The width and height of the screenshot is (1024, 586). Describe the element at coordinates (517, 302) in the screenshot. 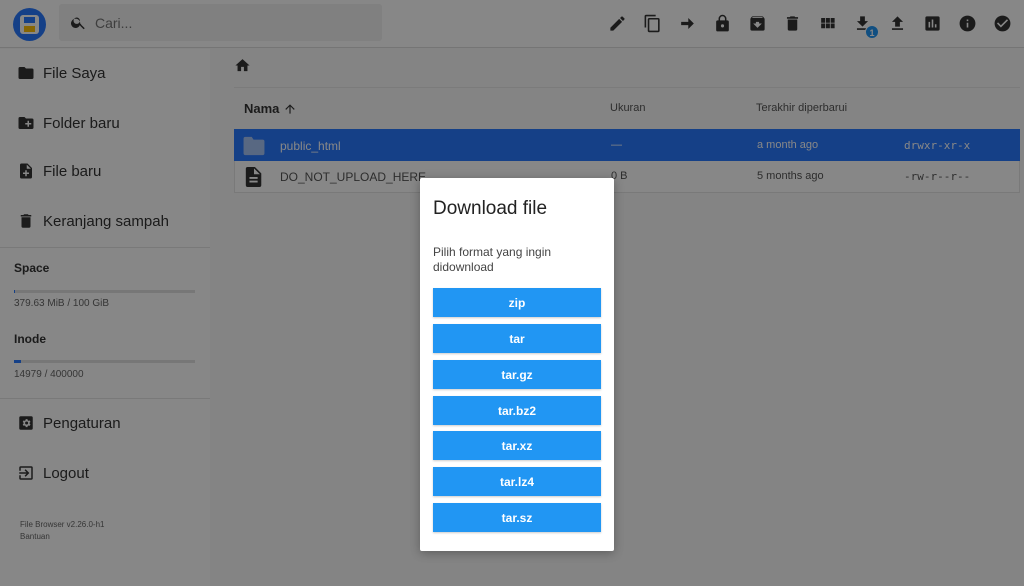

I see `format-button-zip: zip` at that location.